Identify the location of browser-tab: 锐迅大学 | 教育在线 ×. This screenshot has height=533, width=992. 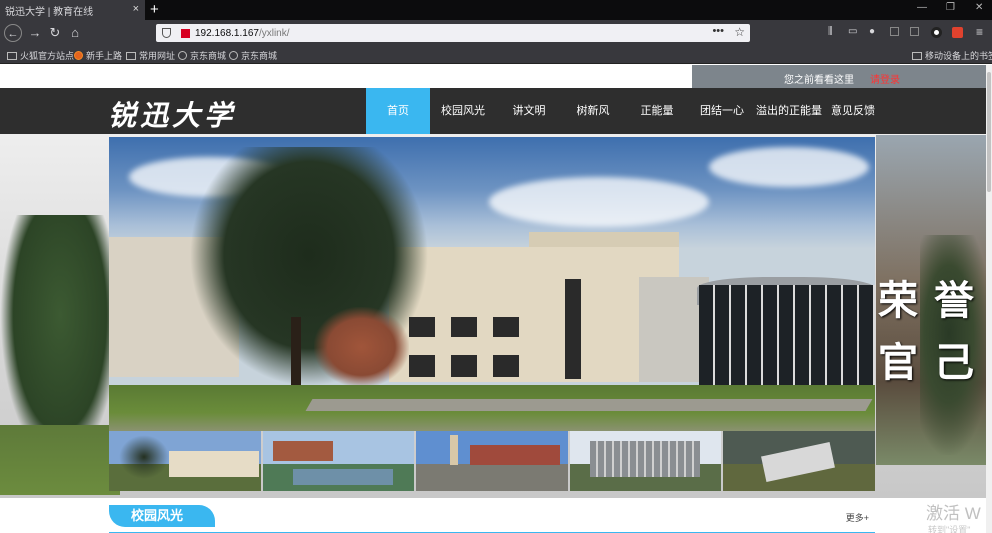
(72, 10).